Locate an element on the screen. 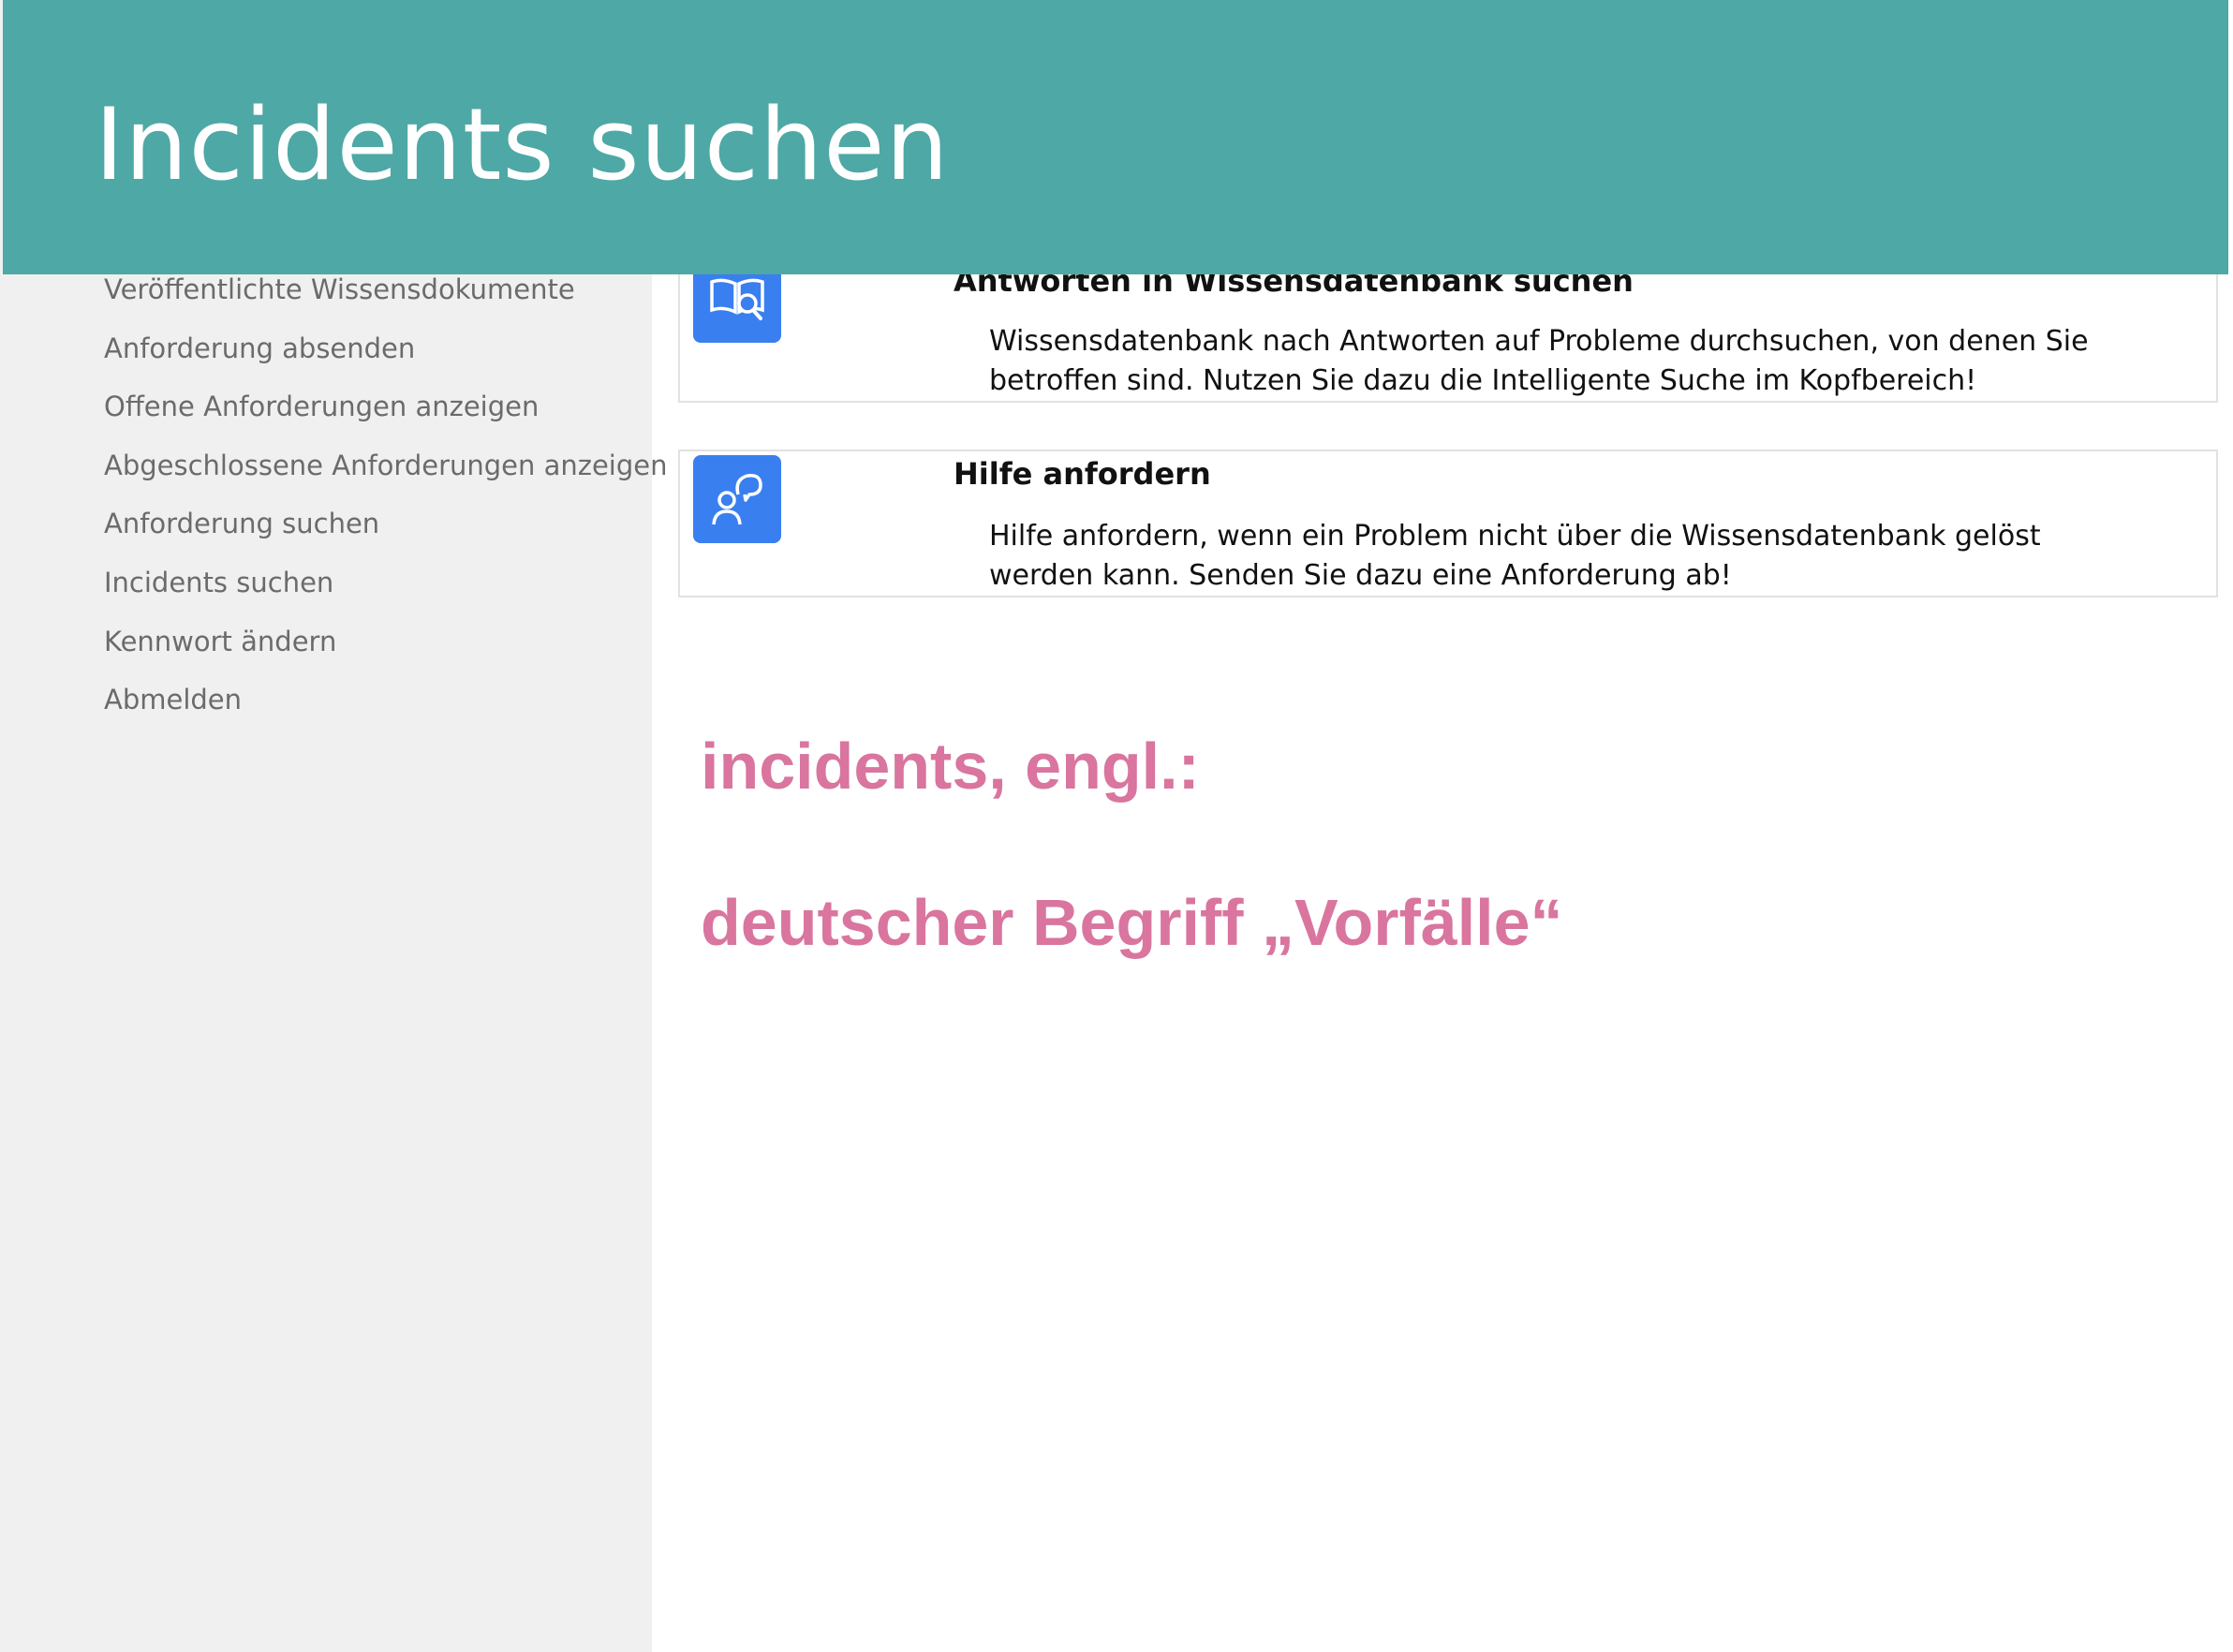 The width and height of the screenshot is (2233, 1652). sidebar-item-search-request: Anforderung suchen is located at coordinates (386, 531).